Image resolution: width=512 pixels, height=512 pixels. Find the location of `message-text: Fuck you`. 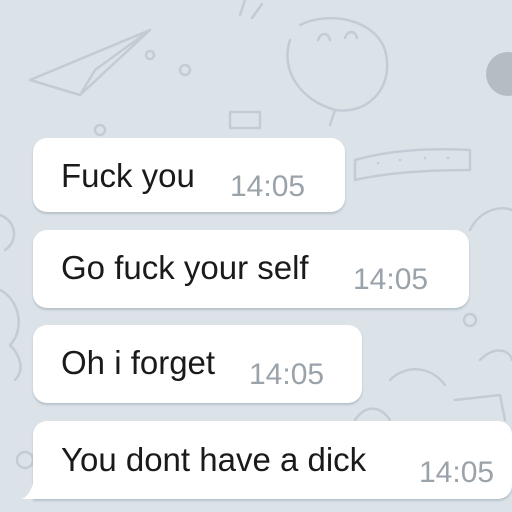

message-text: Fuck you is located at coordinates (128, 175).